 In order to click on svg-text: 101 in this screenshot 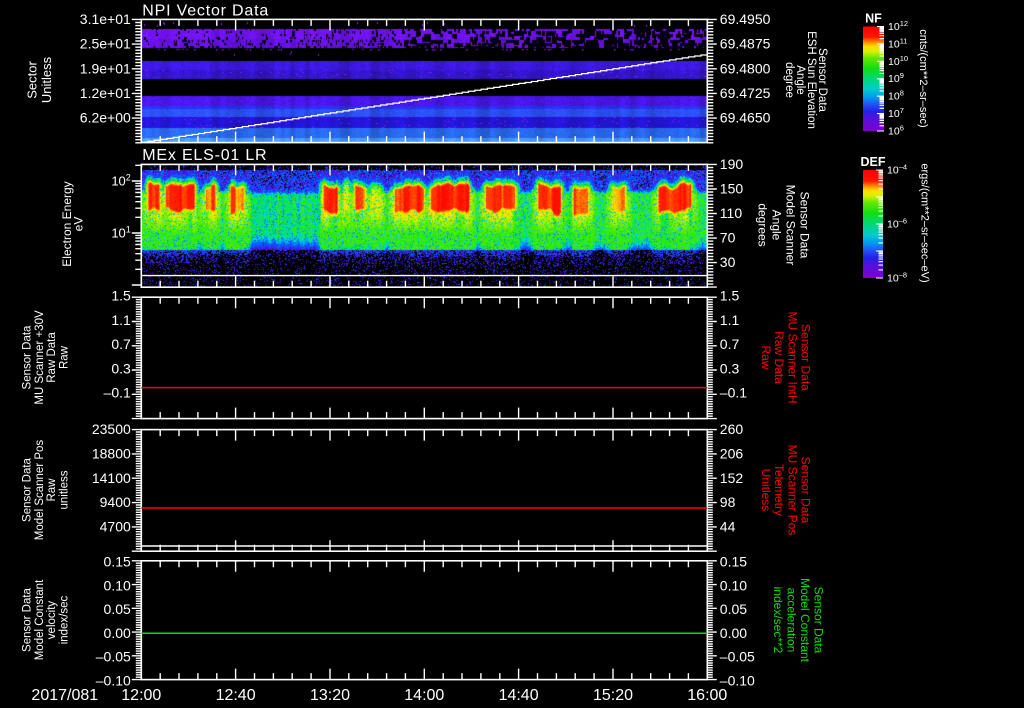, I will do `click(120, 233)`.